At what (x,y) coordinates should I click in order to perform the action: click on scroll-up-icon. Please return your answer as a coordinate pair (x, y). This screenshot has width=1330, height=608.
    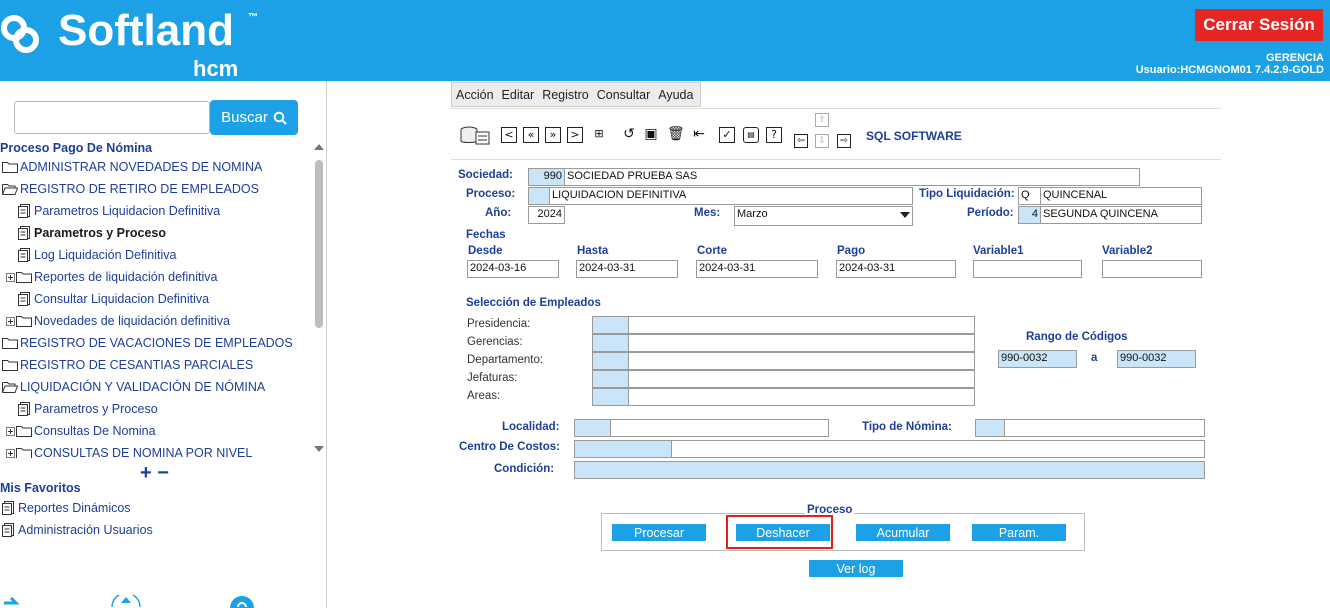
    Looking at the image, I should click on (319, 147).